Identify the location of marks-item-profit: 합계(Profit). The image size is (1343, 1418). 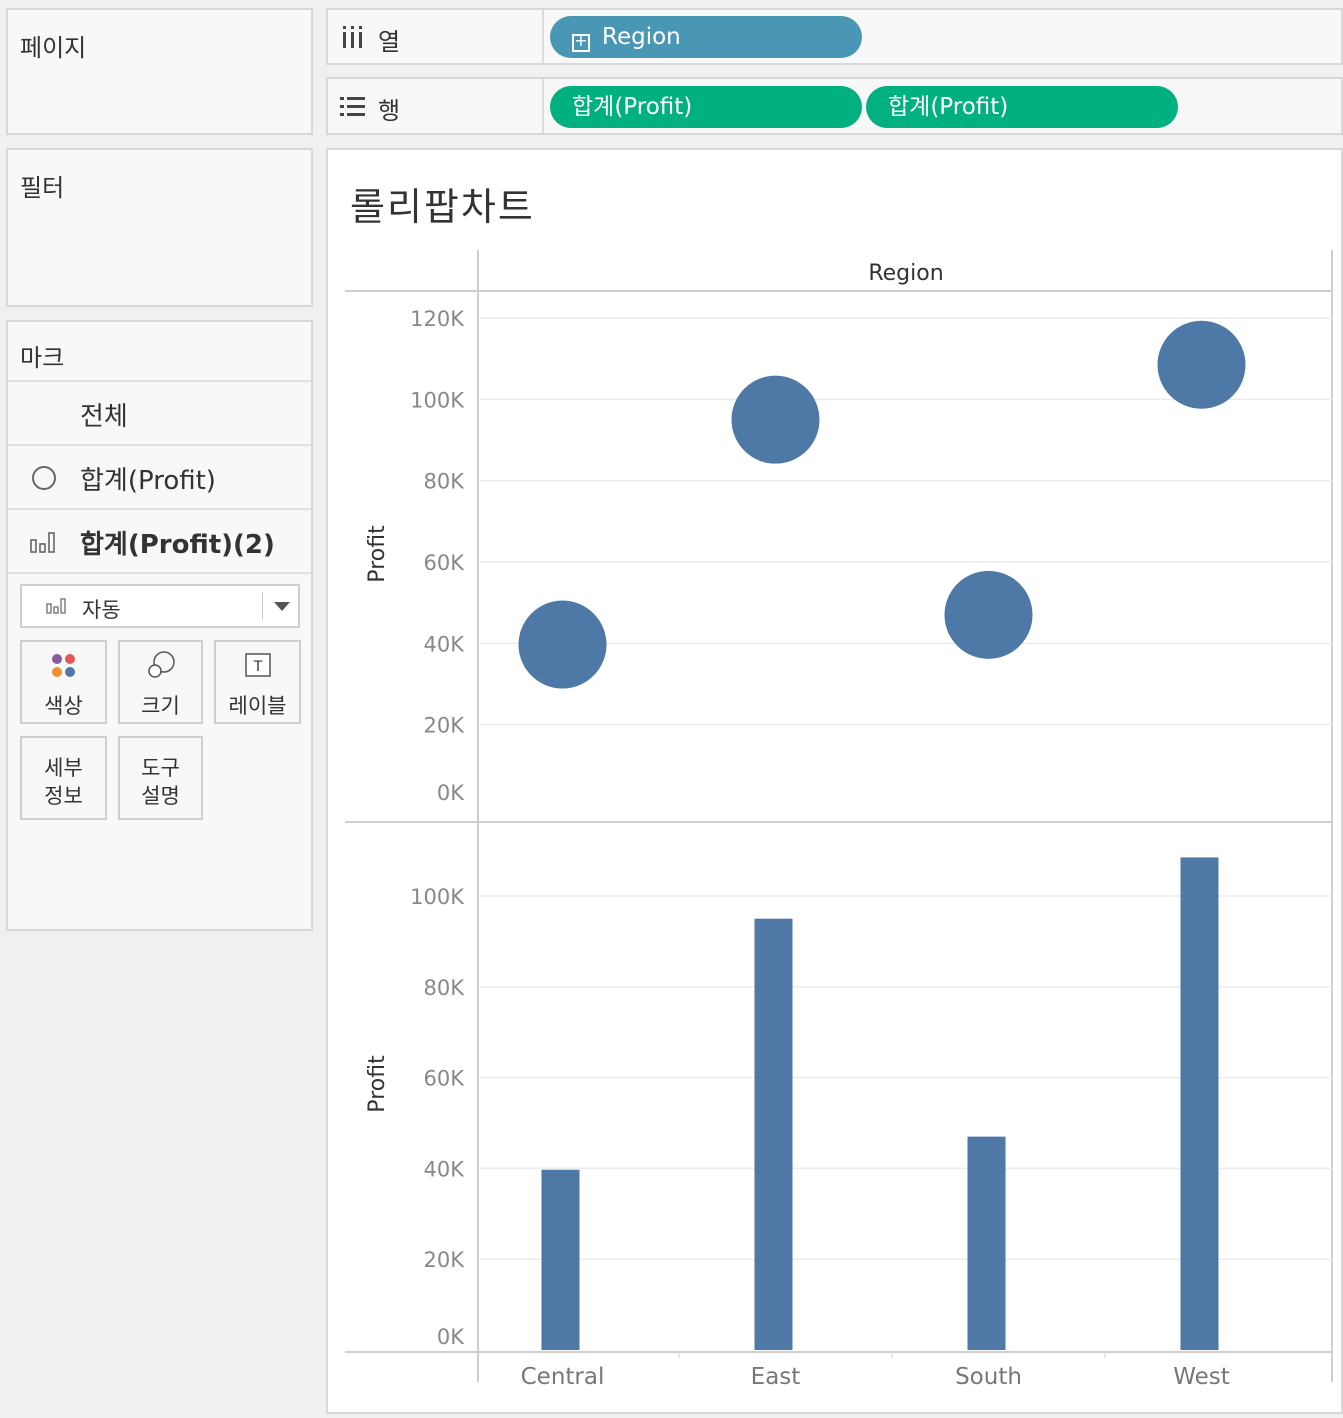
(159, 476).